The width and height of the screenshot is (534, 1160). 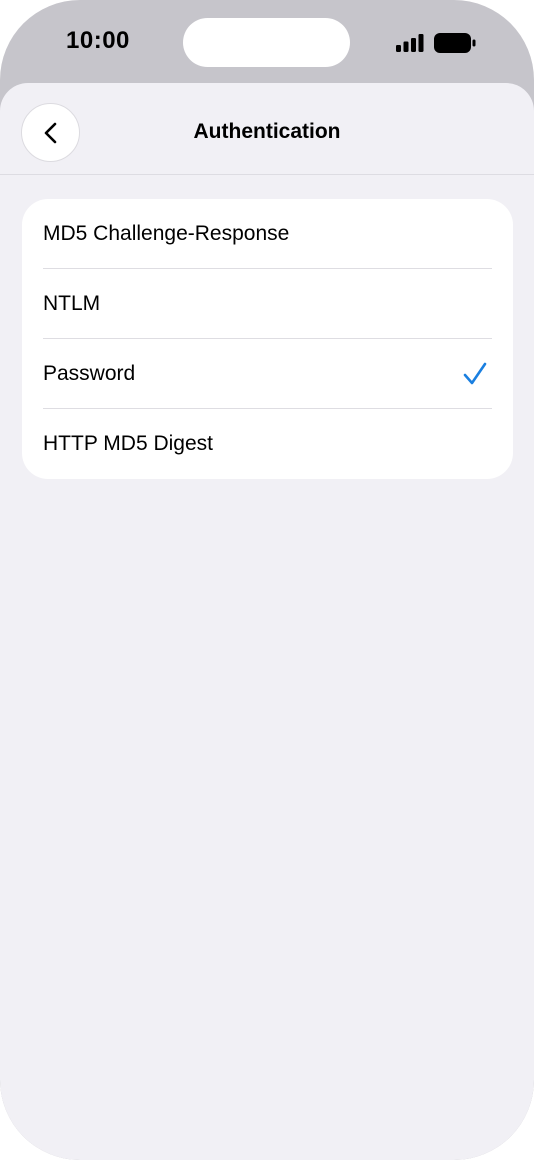 What do you see at coordinates (89, 373) in the screenshot?
I see `option-label: Password` at bounding box center [89, 373].